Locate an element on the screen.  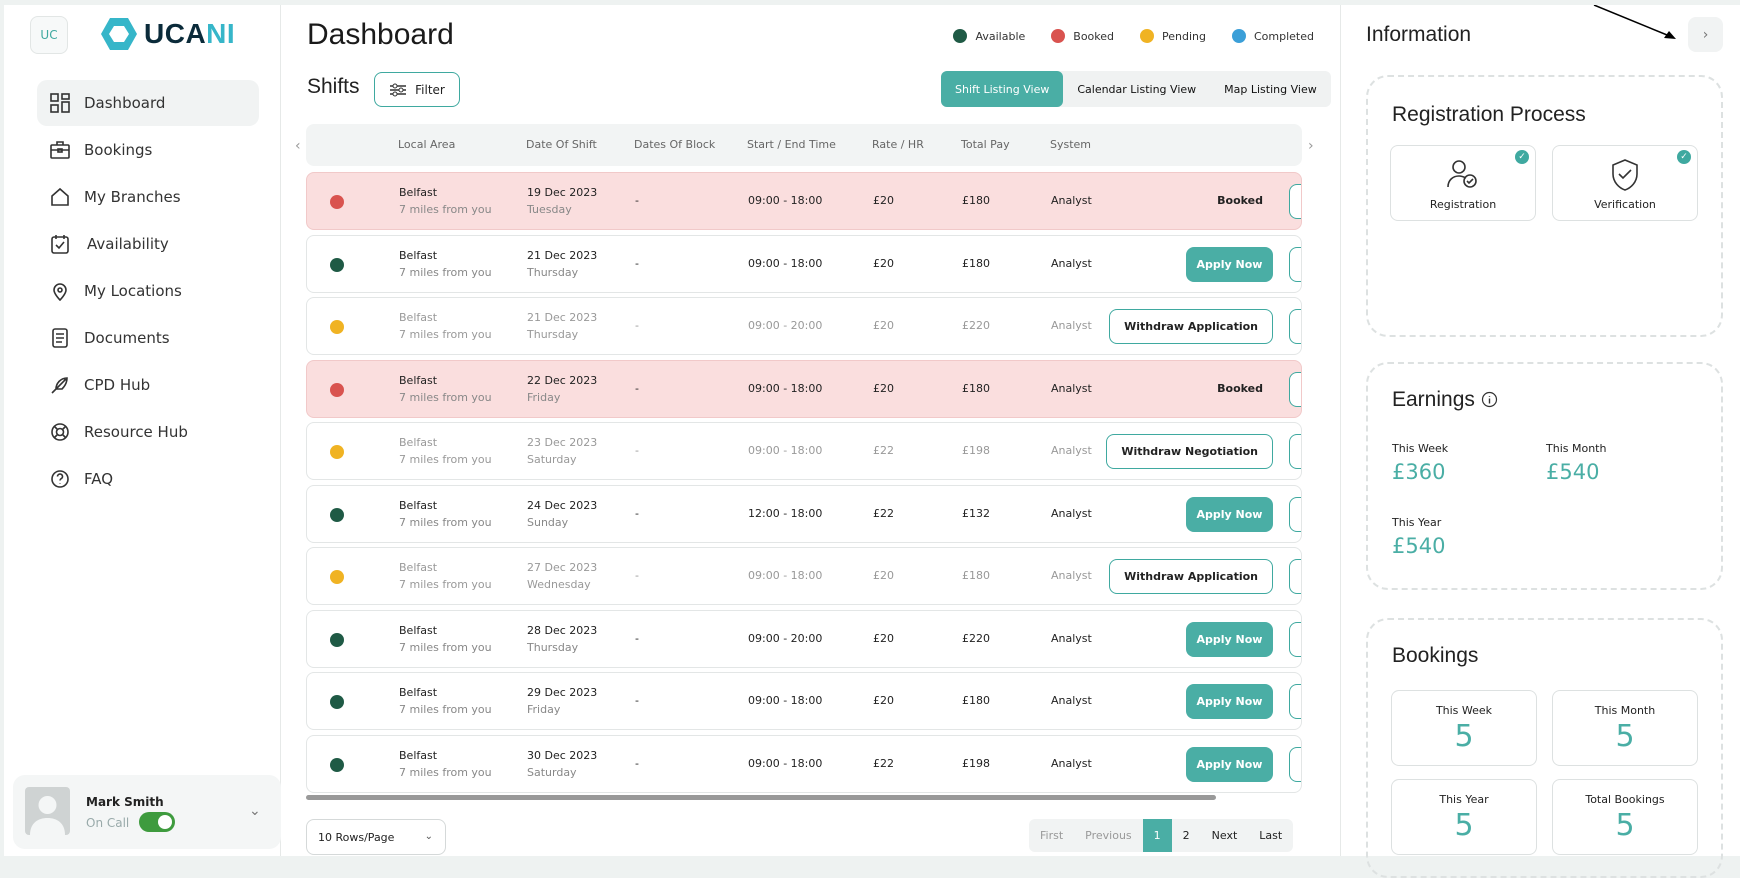
status-dot is located at coordinates (337, 514).